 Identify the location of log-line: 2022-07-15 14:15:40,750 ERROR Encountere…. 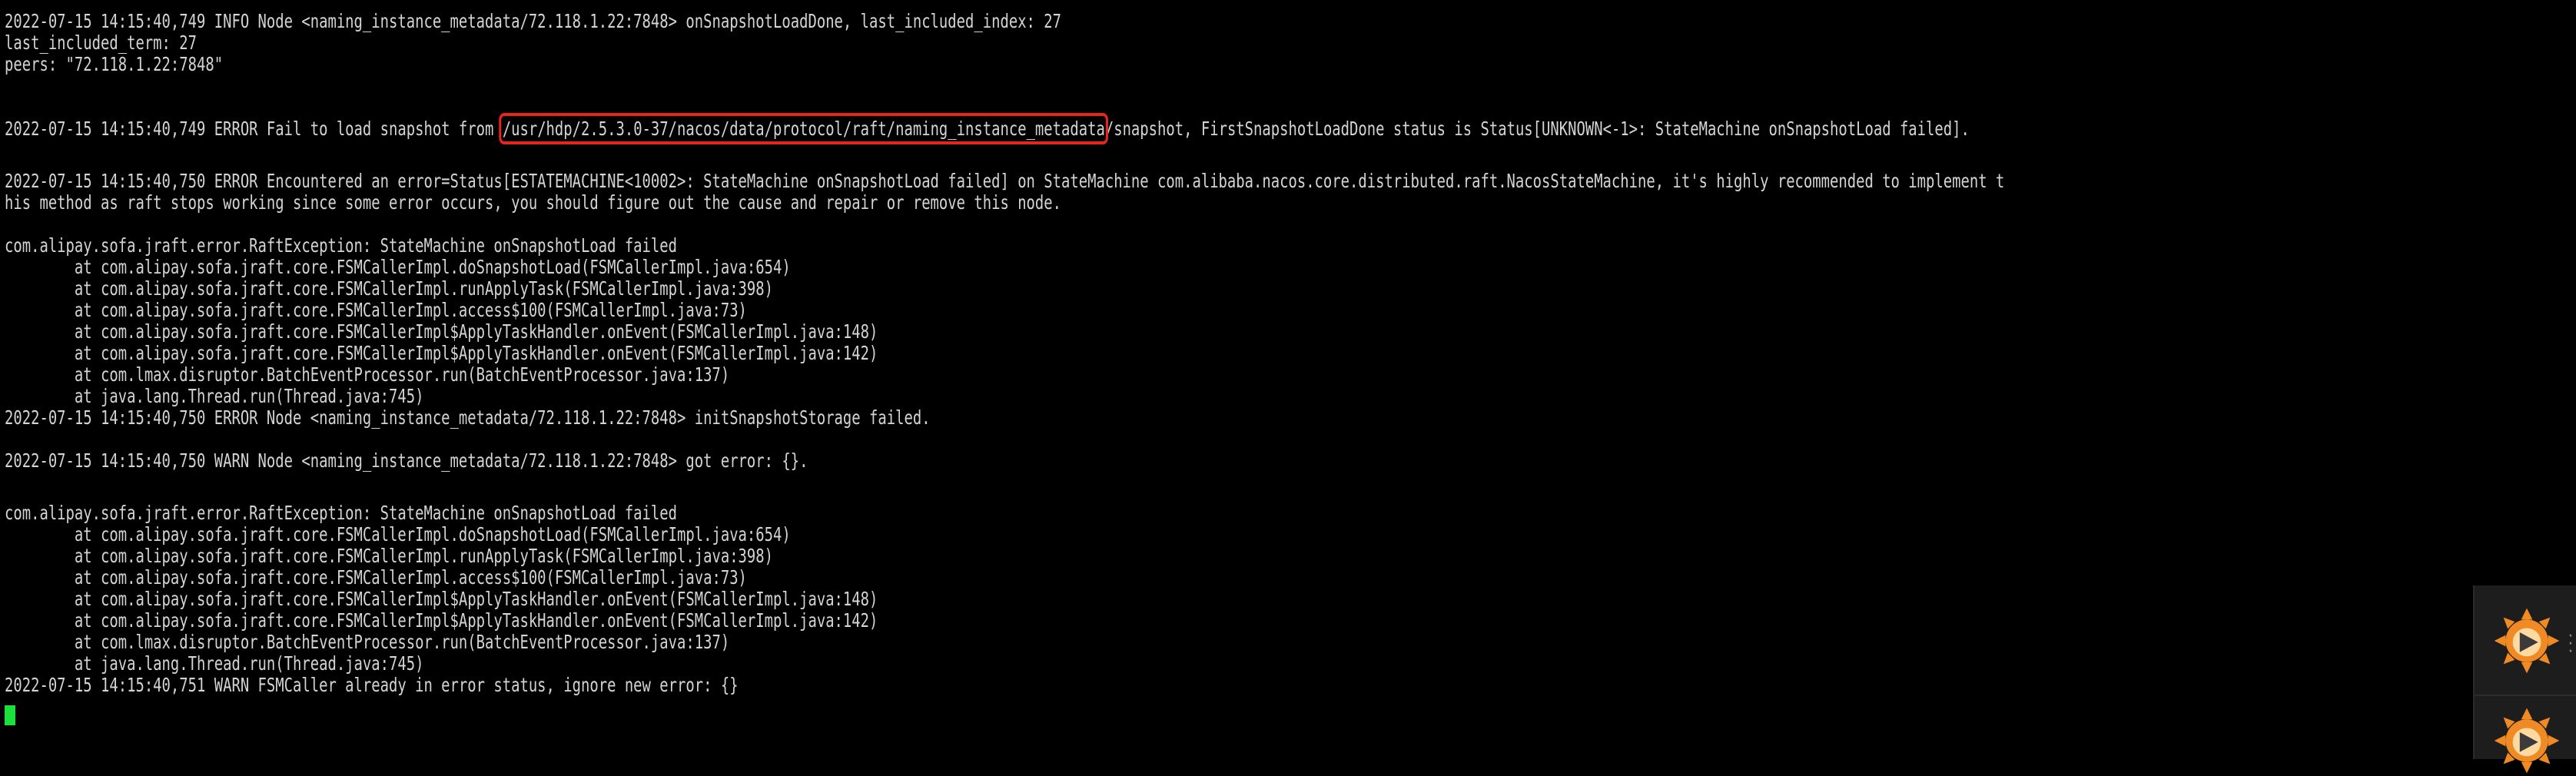
(1005, 181).